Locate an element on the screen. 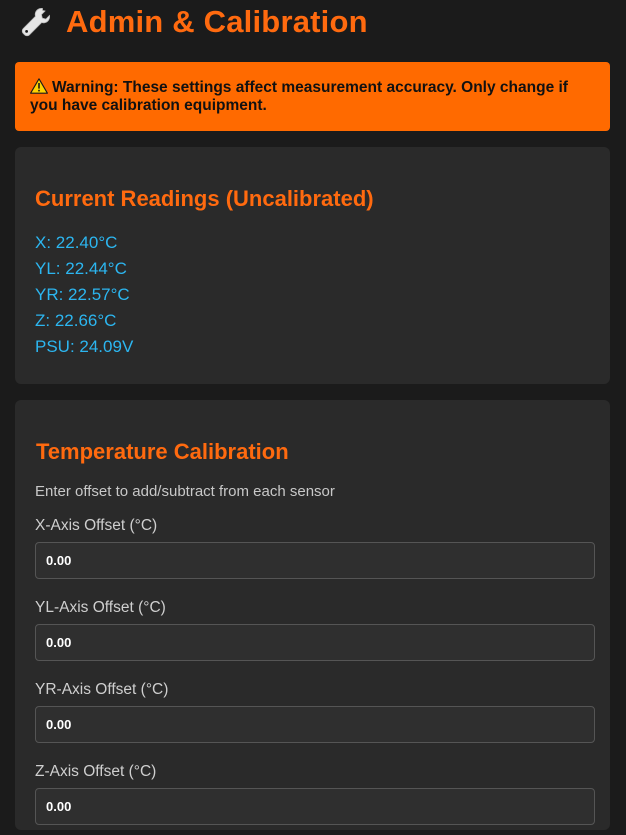 Image resolution: width=626 pixels, height=835 pixels. z-offset-label: Z-Axis Offset (°C) is located at coordinates (96, 771).